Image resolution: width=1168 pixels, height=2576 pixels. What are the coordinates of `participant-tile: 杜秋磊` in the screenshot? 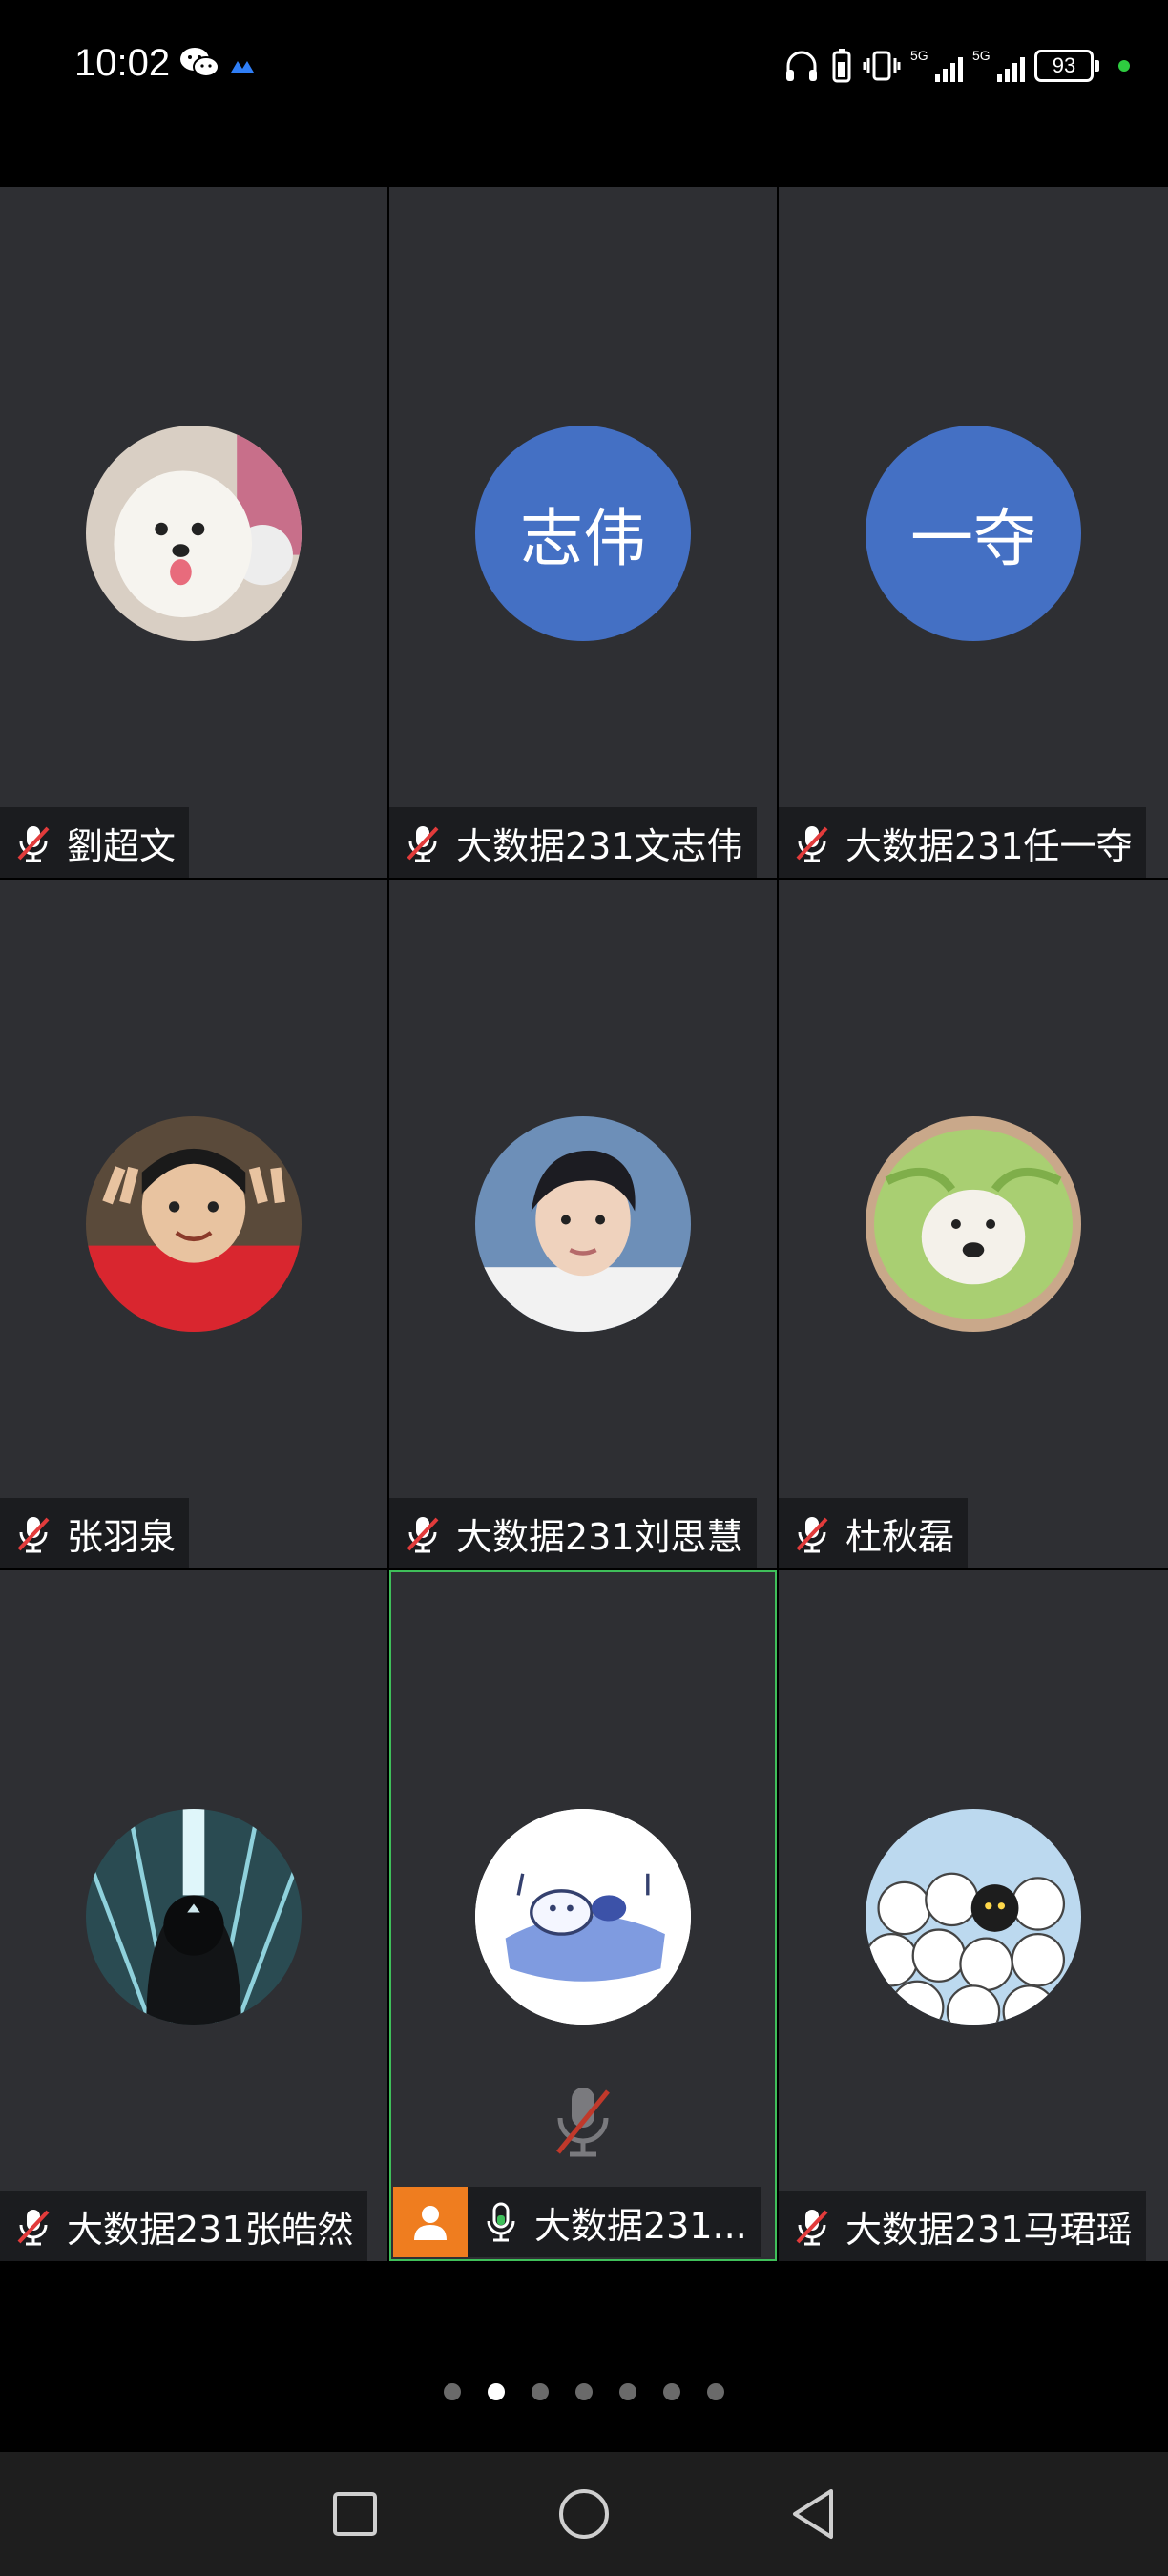 It's located at (973, 1224).